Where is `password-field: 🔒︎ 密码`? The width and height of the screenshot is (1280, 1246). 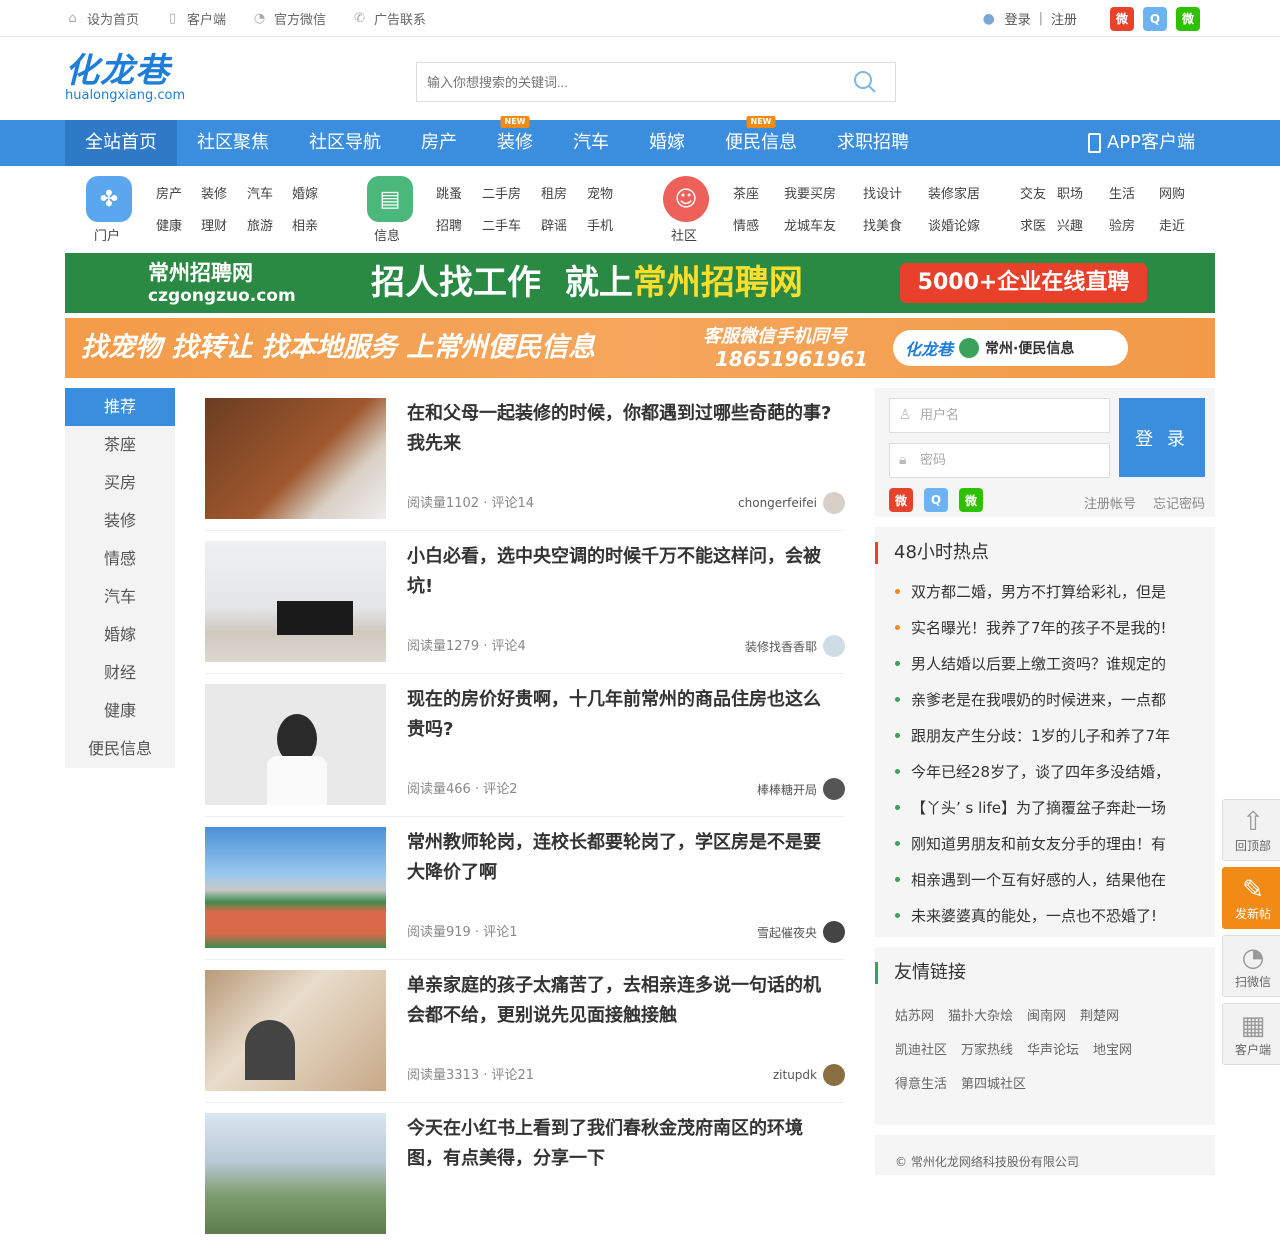
password-field: 🔒︎ 密码 is located at coordinates (999, 460).